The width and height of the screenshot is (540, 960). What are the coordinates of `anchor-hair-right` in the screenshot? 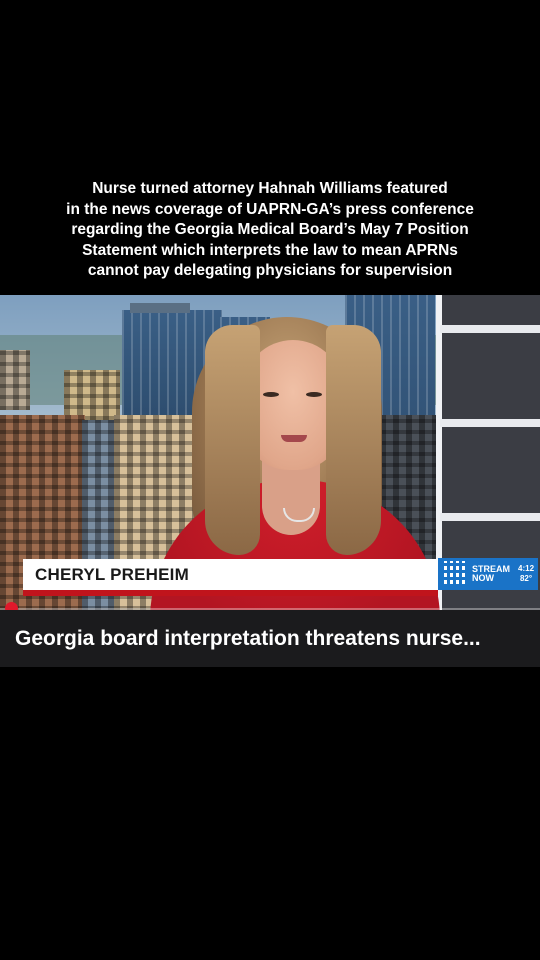 It's located at (353, 440).